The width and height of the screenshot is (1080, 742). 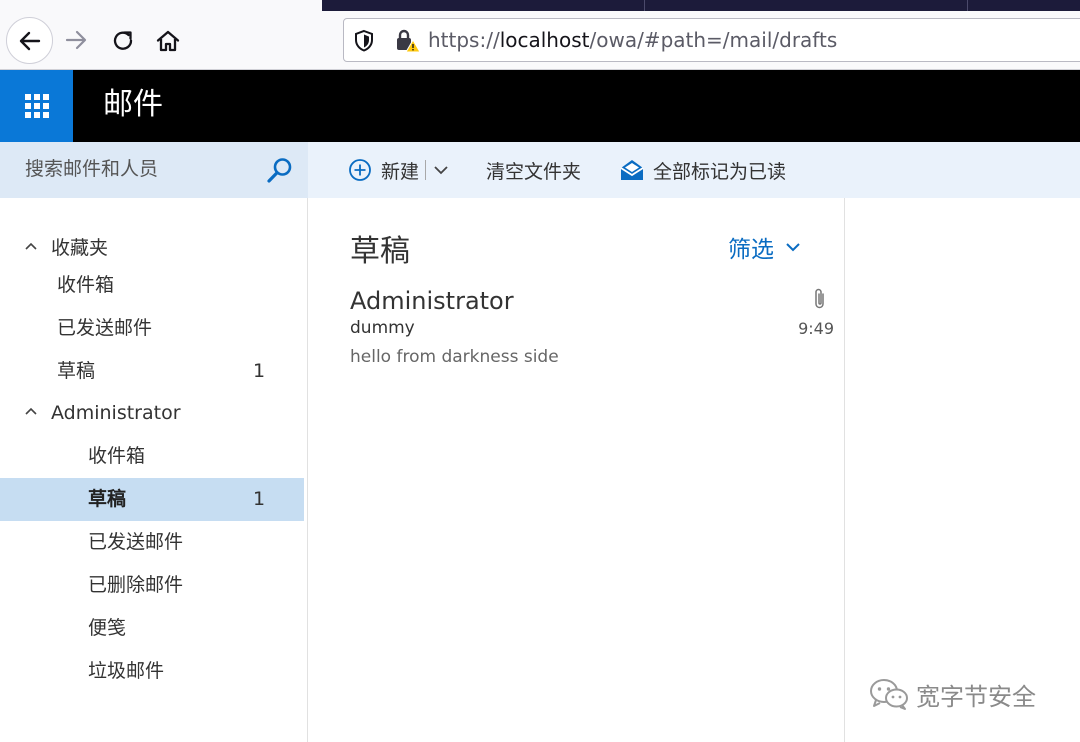 What do you see at coordinates (280, 170) in the screenshot?
I see `search-icon` at bounding box center [280, 170].